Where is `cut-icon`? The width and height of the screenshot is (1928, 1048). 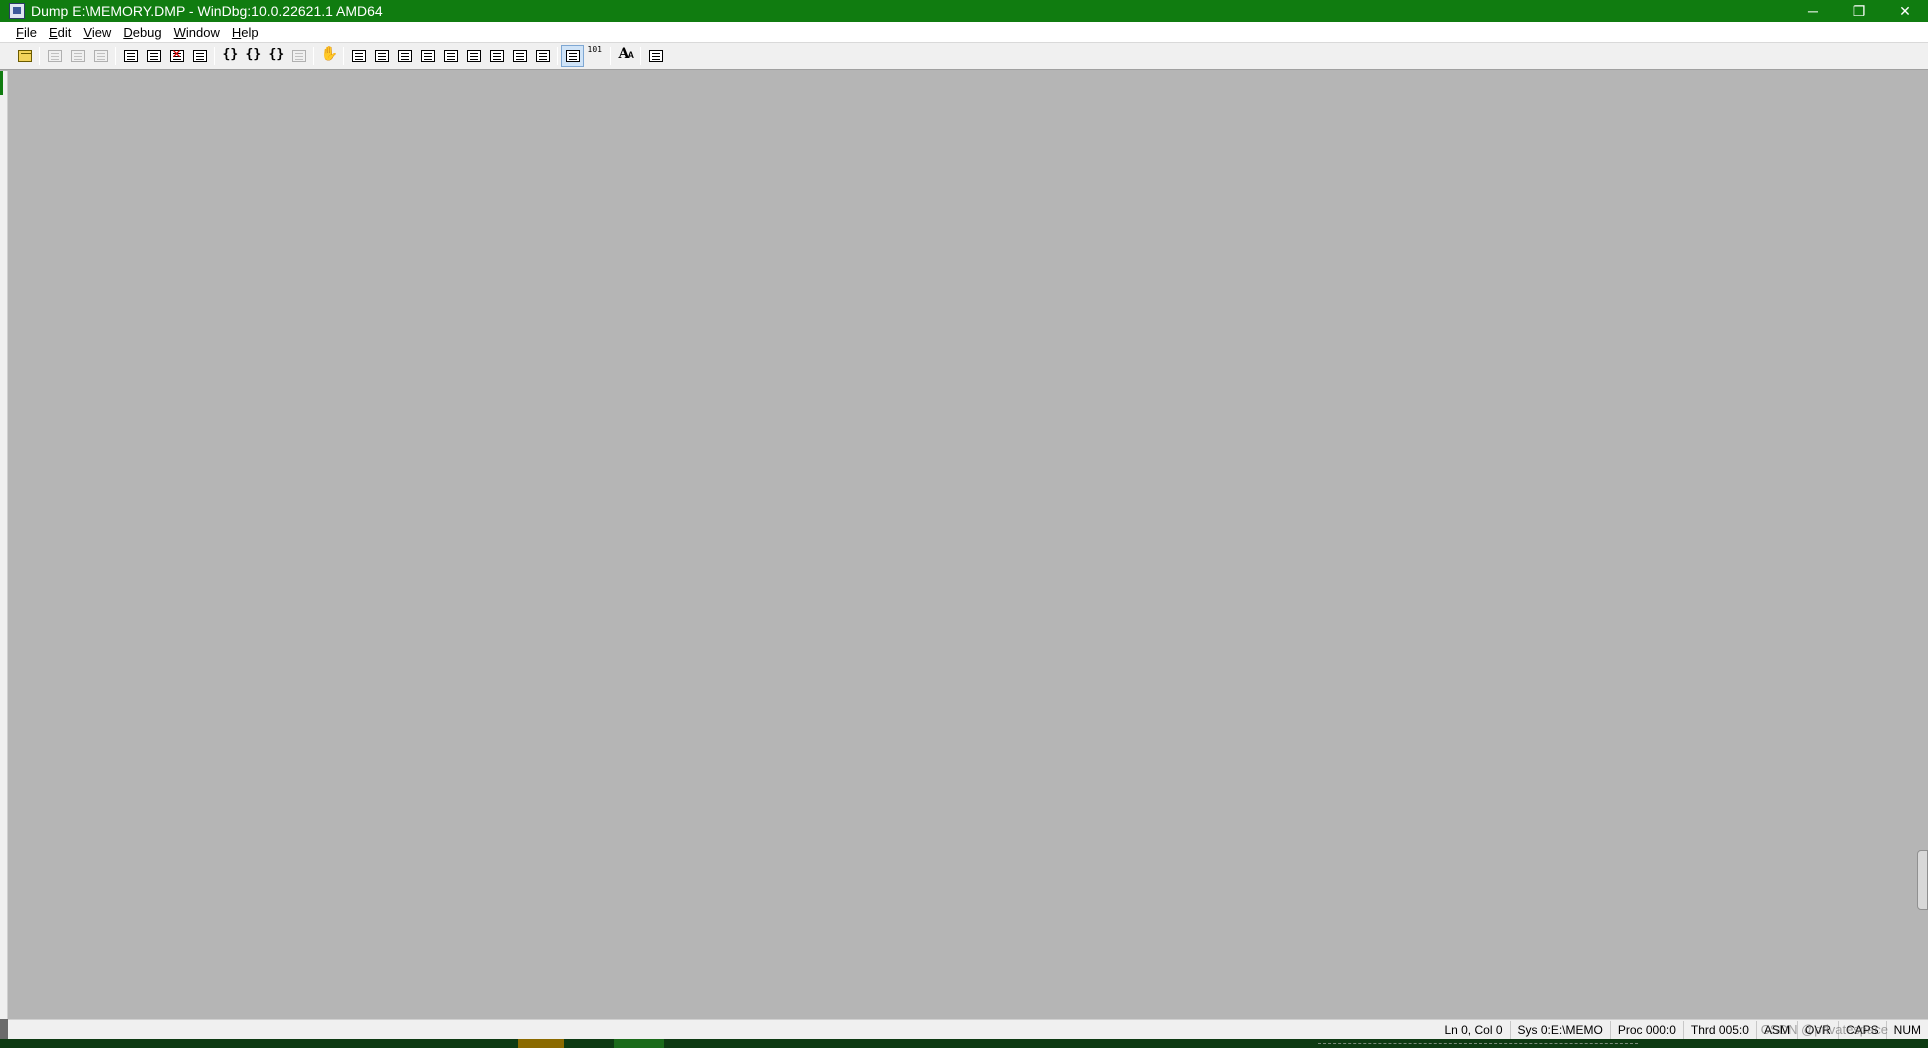
cut-icon is located at coordinates (54, 56).